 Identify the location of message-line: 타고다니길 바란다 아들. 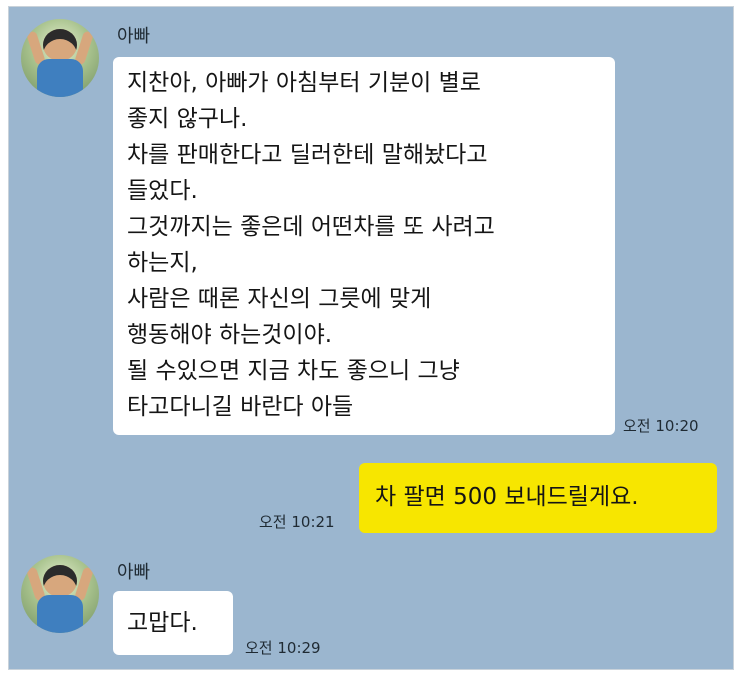
(240, 407).